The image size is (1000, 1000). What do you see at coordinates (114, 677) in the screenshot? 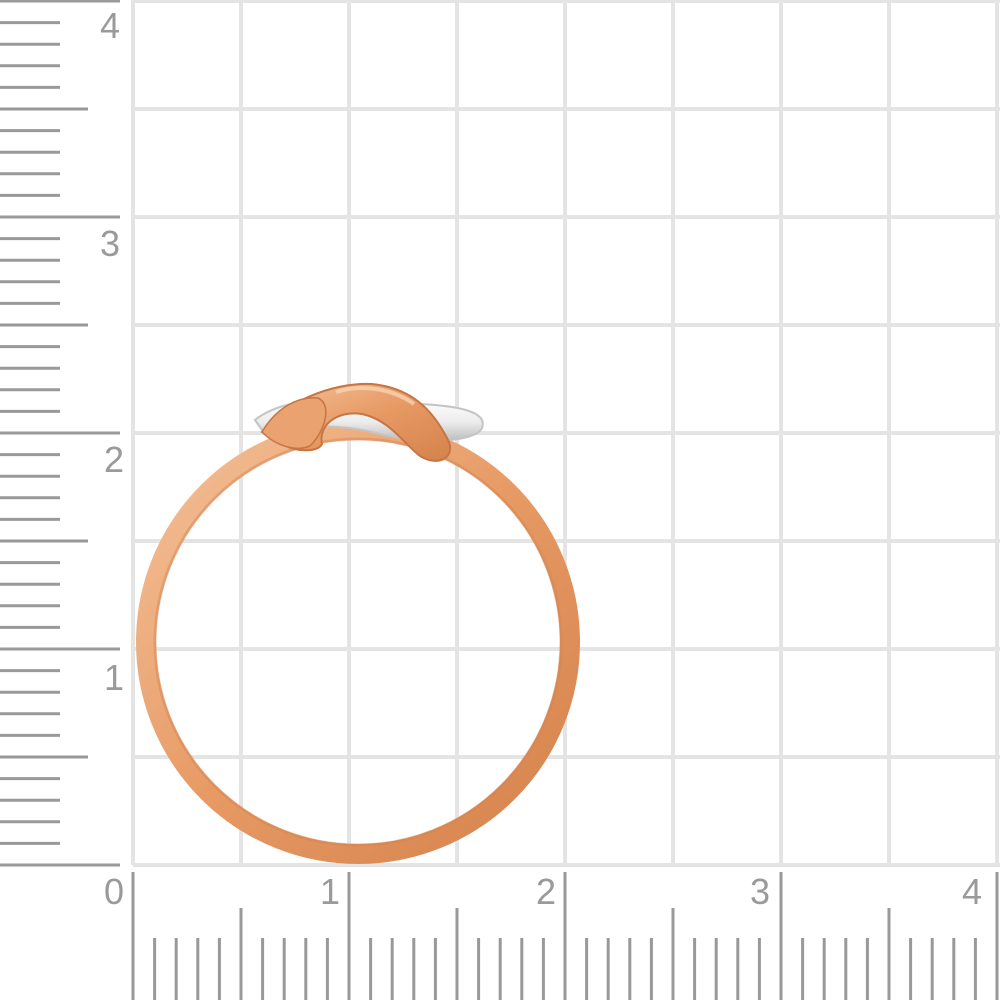
I see `ruler-y-label-1: 1` at bounding box center [114, 677].